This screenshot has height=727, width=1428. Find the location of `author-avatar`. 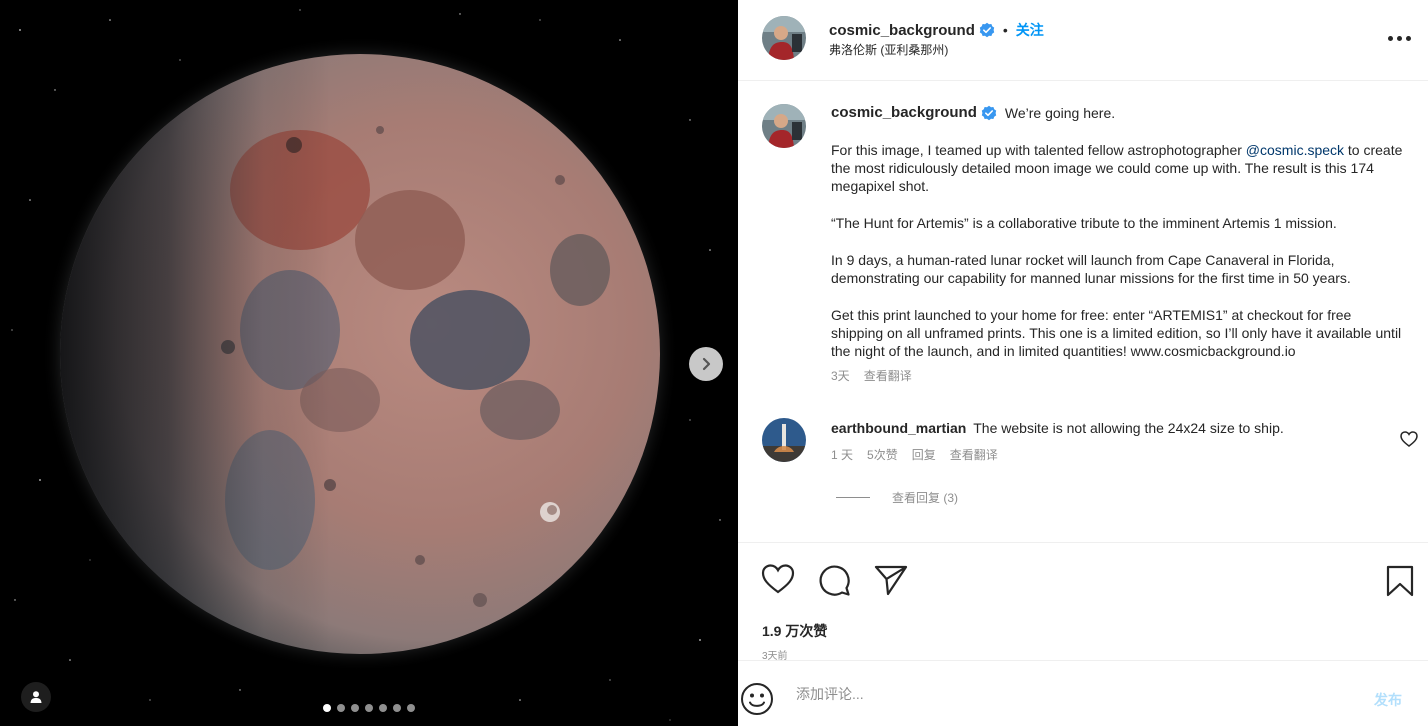

author-avatar is located at coordinates (784, 38).